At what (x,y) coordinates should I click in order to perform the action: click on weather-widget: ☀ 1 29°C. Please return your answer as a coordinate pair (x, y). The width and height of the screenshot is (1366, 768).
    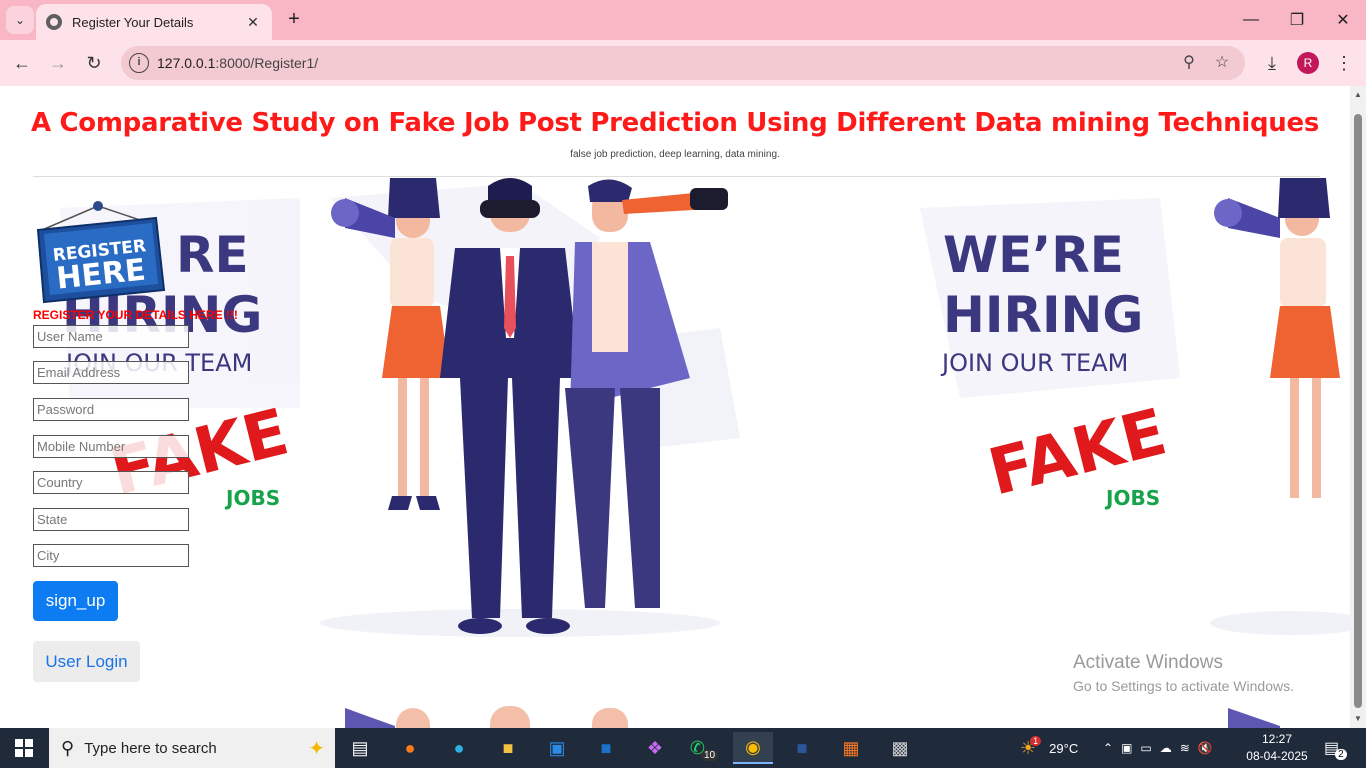
    Looking at the image, I should click on (1049, 748).